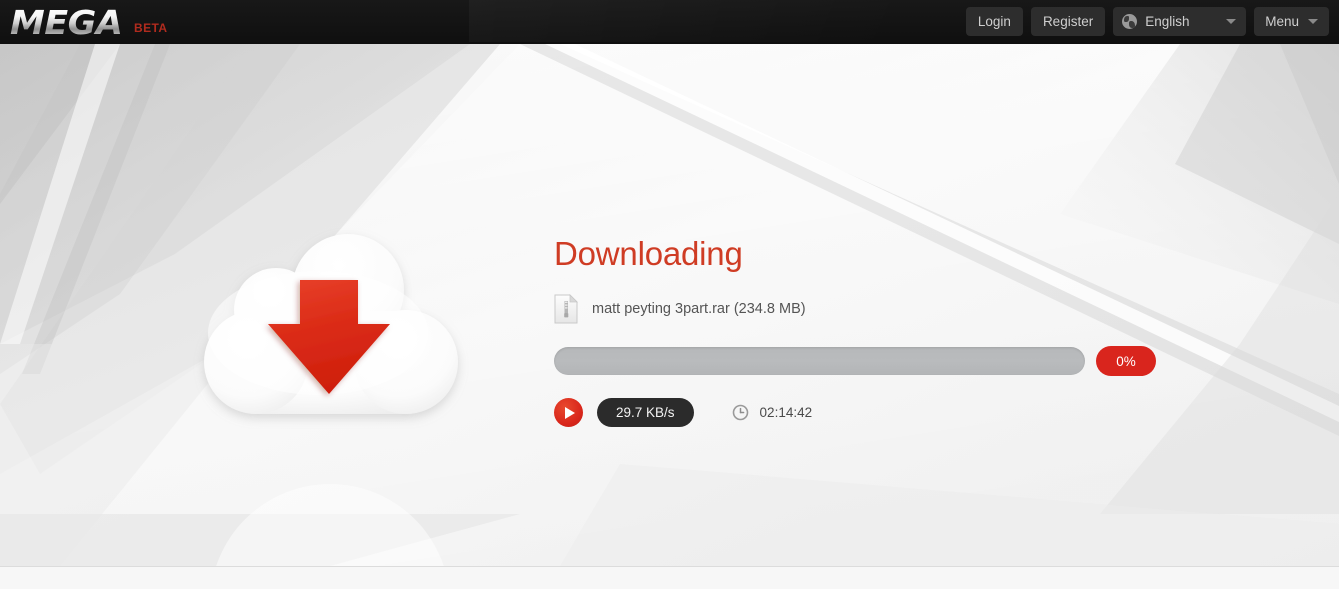  What do you see at coordinates (645, 413) in the screenshot?
I see `transfer-speed-badge: 29.7 KB/s` at bounding box center [645, 413].